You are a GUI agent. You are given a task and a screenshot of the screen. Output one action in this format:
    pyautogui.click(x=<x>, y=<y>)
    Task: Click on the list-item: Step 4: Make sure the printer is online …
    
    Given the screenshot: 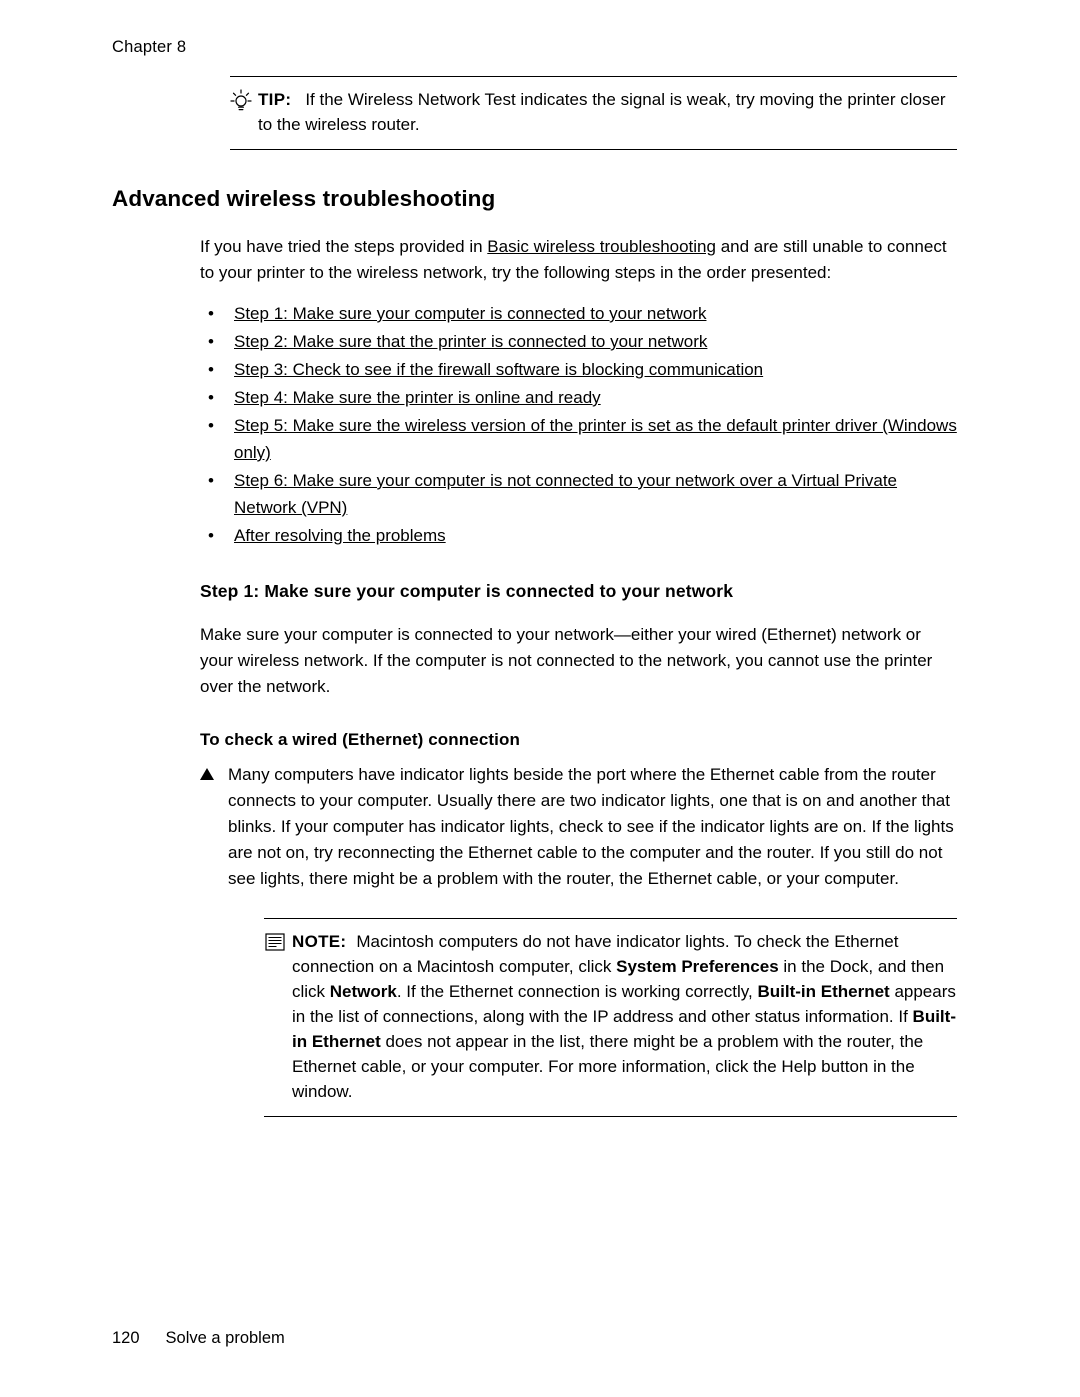 What is the action you would take?
    pyautogui.click(x=578, y=397)
    